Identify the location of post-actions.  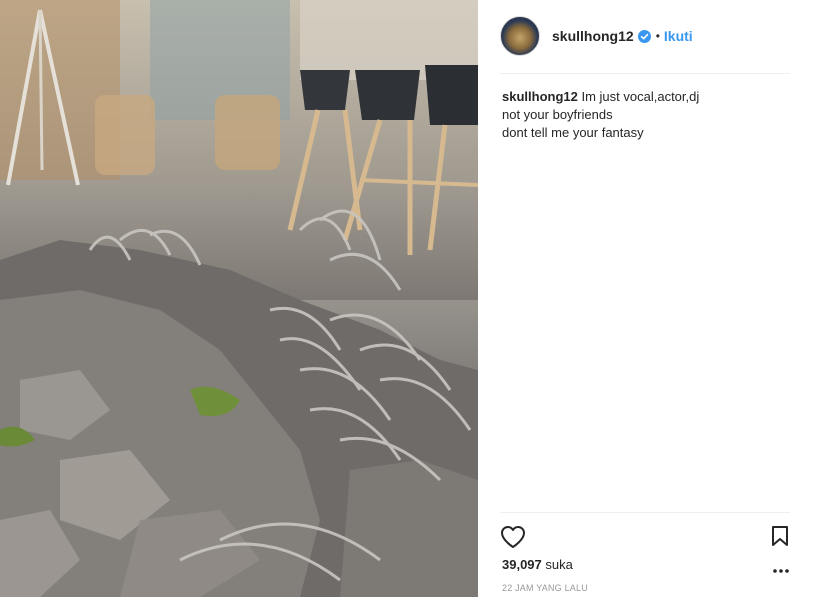
(645, 537).